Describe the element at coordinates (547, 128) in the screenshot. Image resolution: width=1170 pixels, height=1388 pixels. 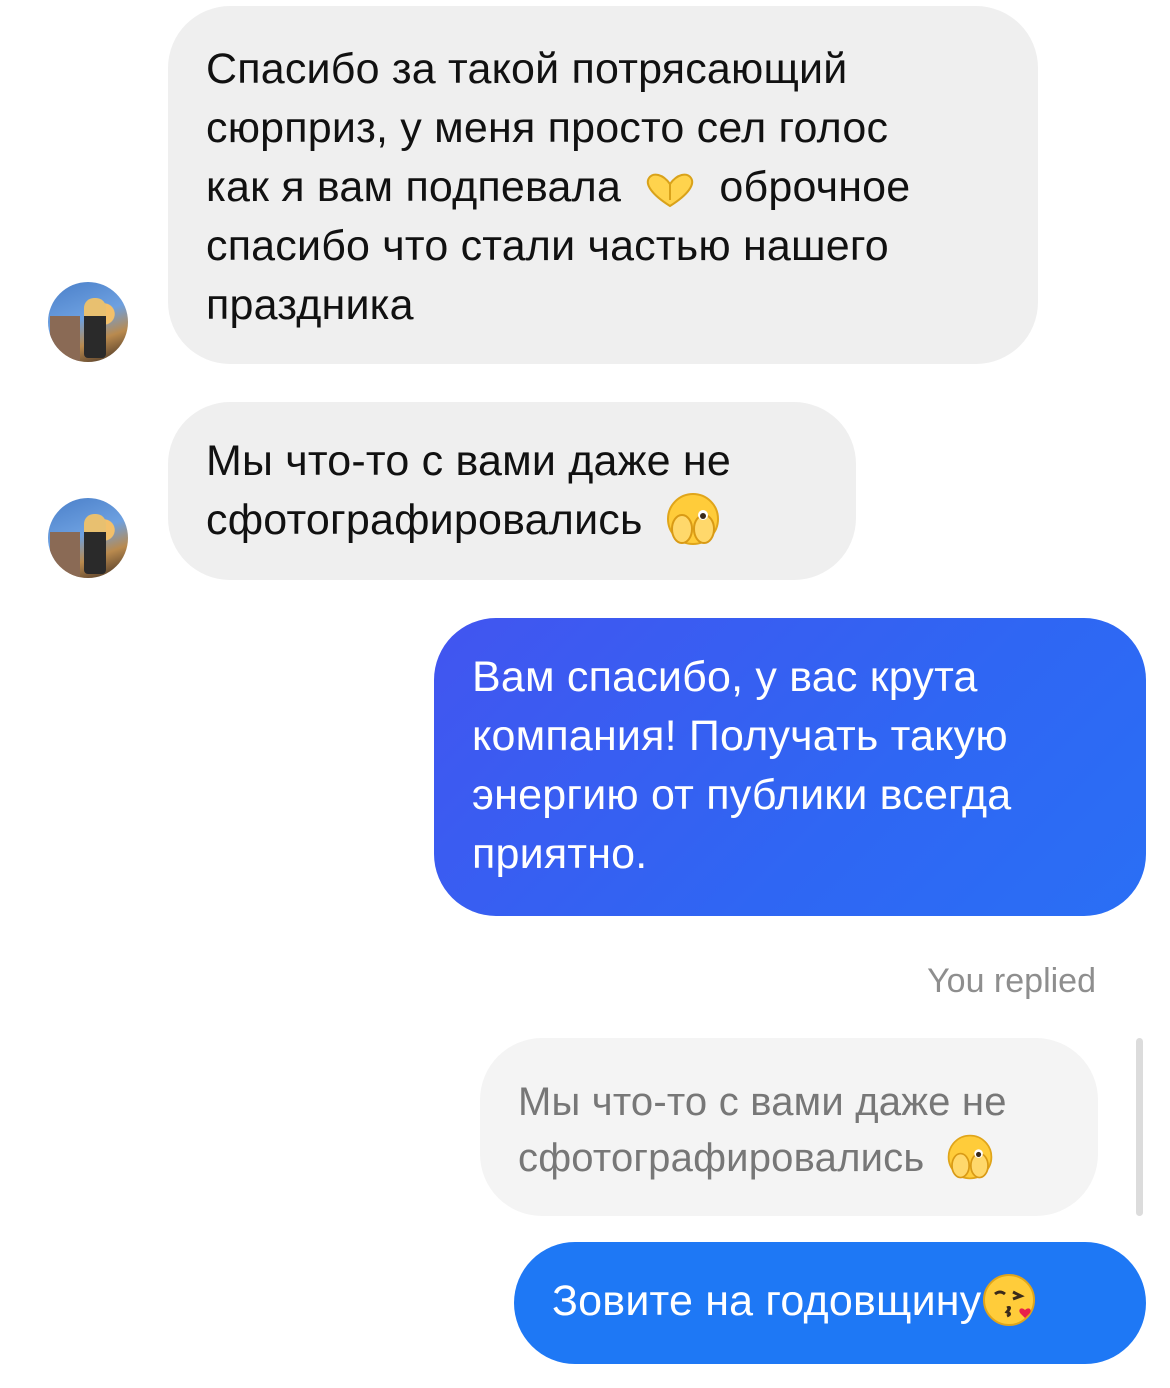
I see `message-text-line: сюрприз, у меня просто сел голос` at that location.